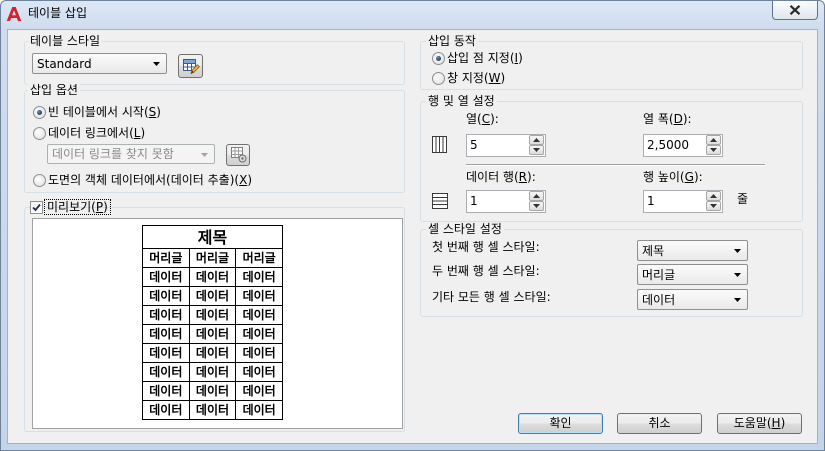 Image resolution: width=825 pixels, height=451 pixels. I want to click on columns-spin-down-button, so click(536, 150).